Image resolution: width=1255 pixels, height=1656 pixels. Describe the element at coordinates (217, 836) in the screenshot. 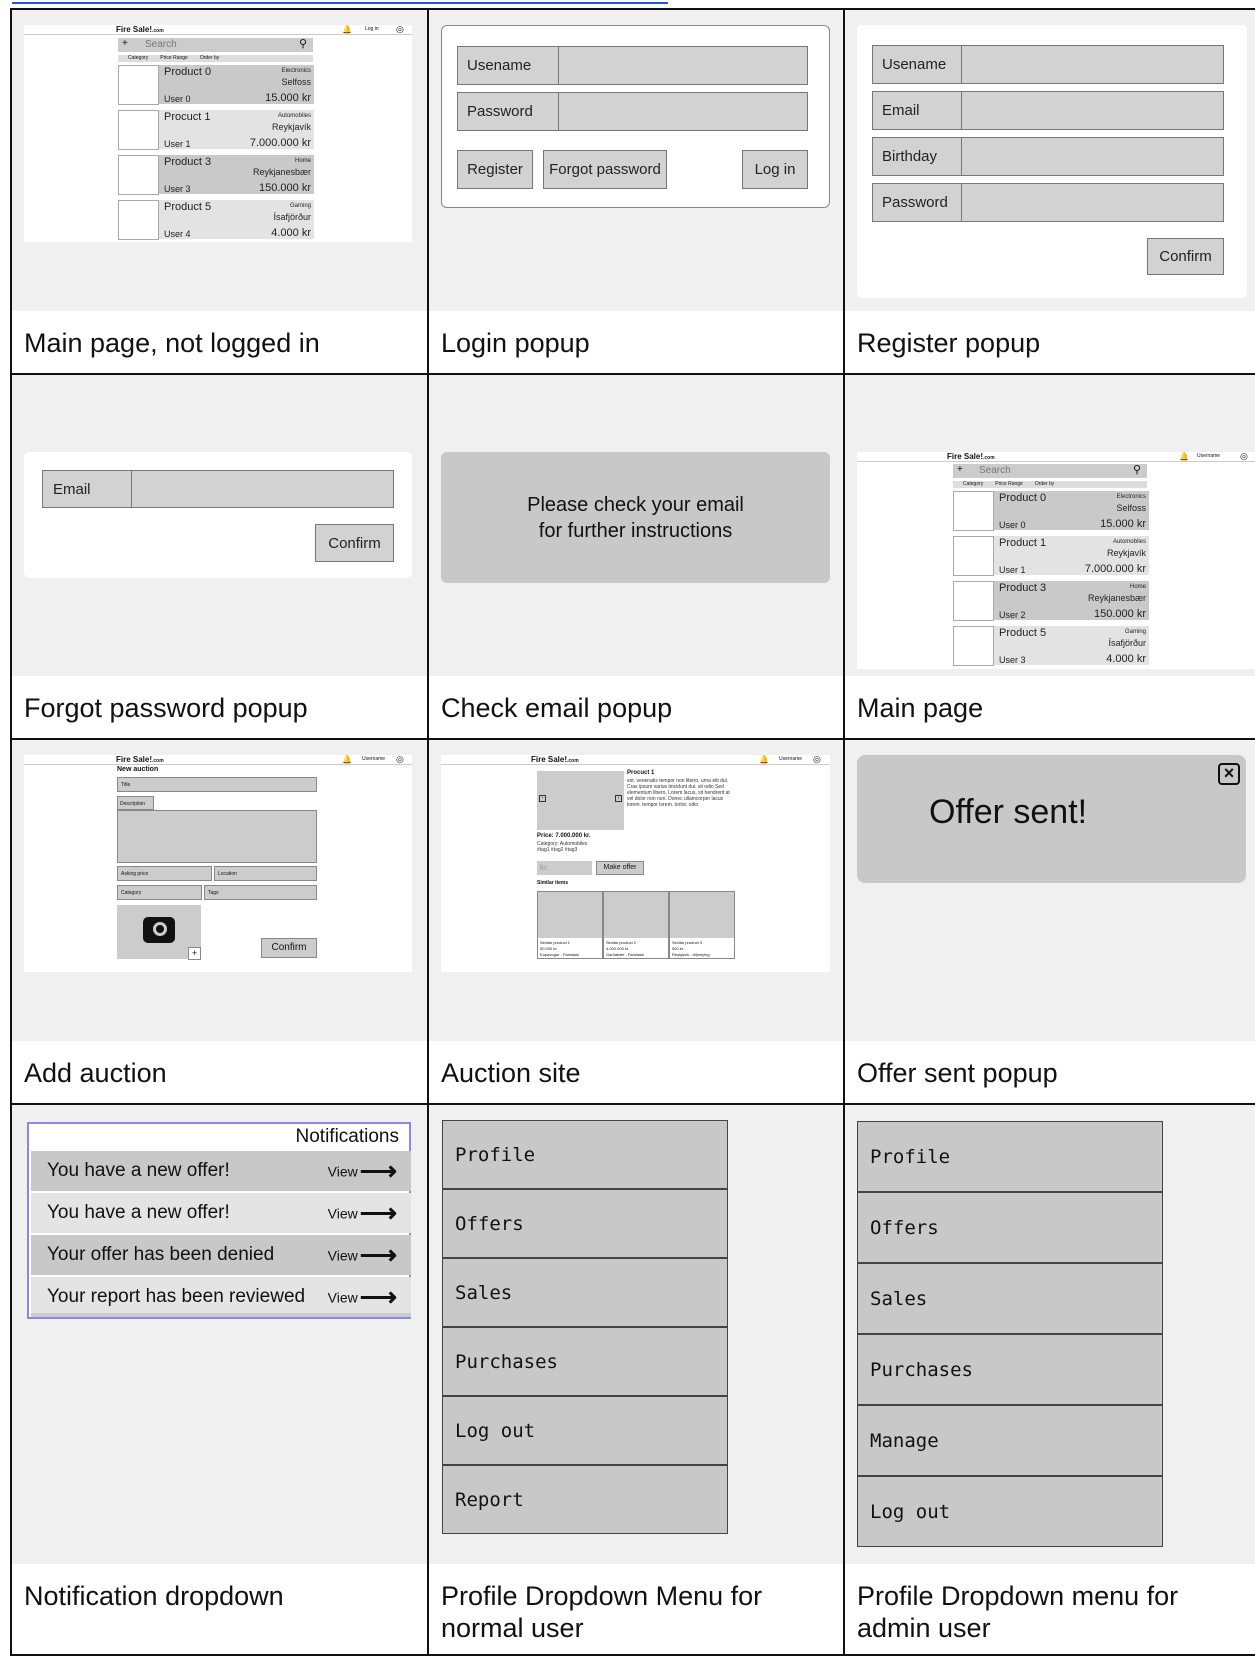

I see `description-field` at that location.